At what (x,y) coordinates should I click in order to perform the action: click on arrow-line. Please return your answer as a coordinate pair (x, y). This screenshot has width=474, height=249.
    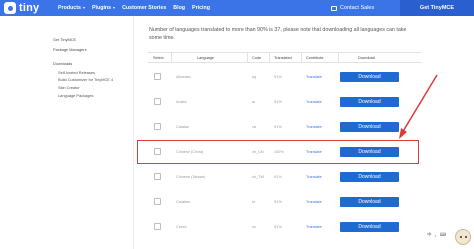
    Looking at the image, I should click on (419, 104).